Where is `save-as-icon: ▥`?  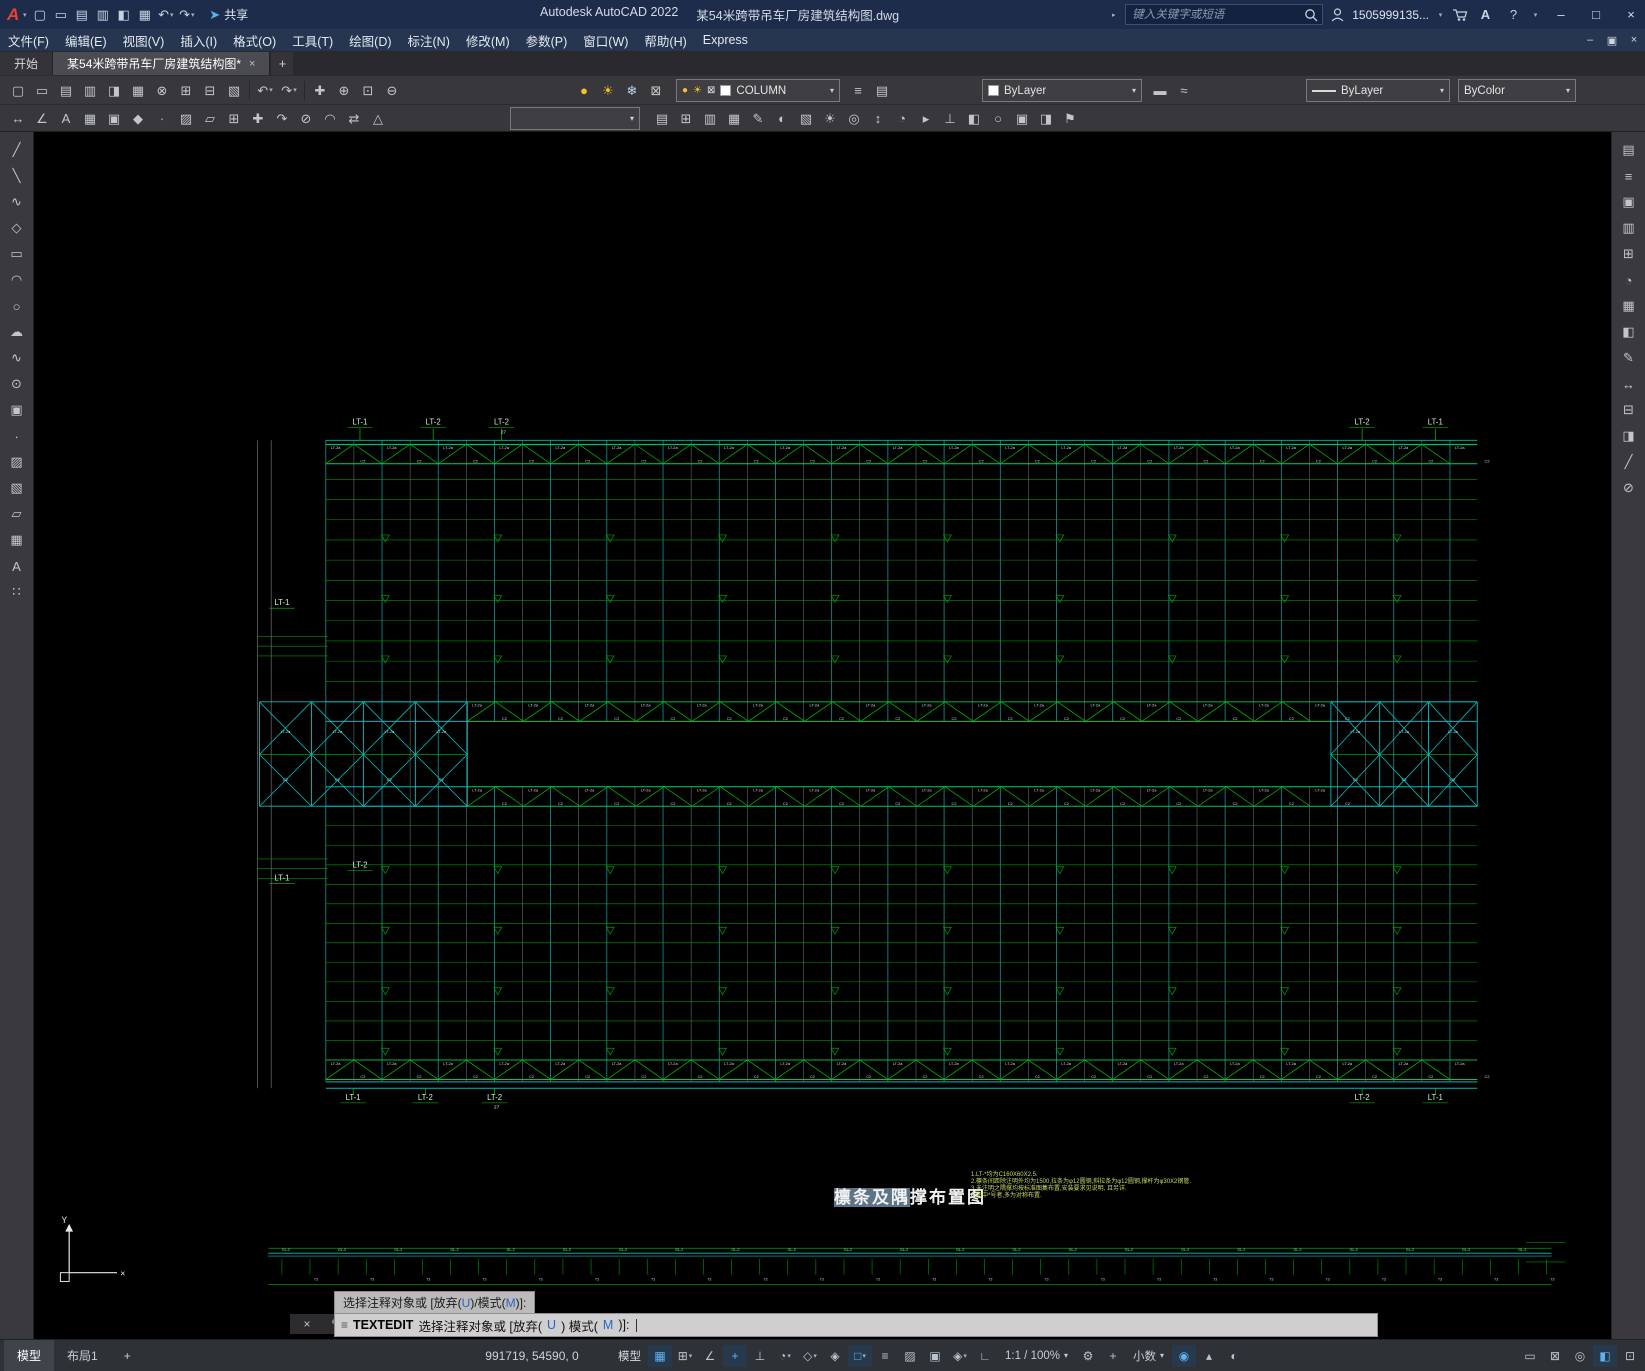 save-as-icon: ▥ is located at coordinates (102, 14).